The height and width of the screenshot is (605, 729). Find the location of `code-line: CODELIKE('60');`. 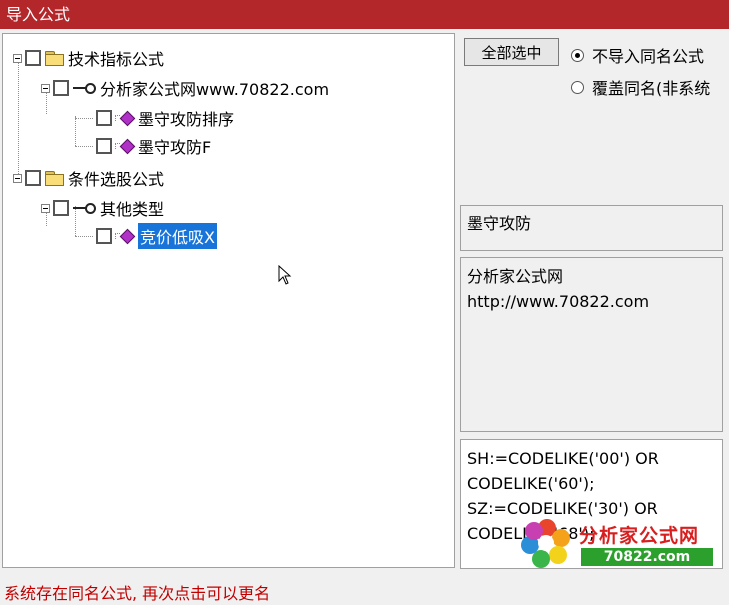

code-line: CODELIKE('60'); is located at coordinates (531, 483).